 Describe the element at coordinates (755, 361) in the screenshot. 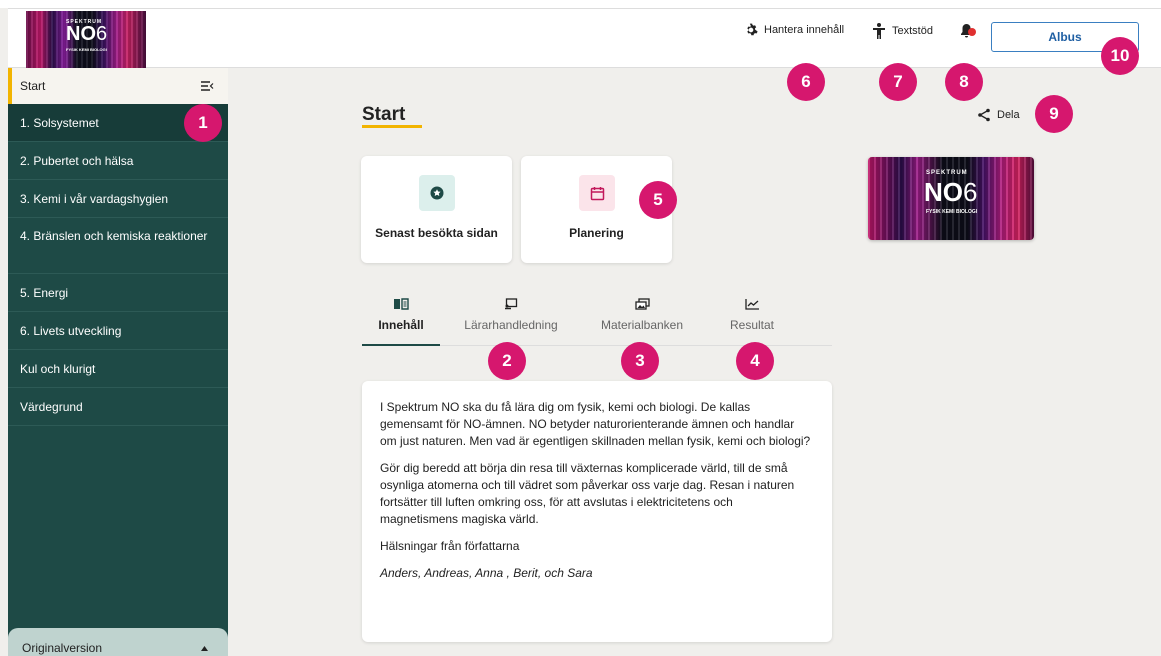

I see `callout-badge-4: 4` at that location.